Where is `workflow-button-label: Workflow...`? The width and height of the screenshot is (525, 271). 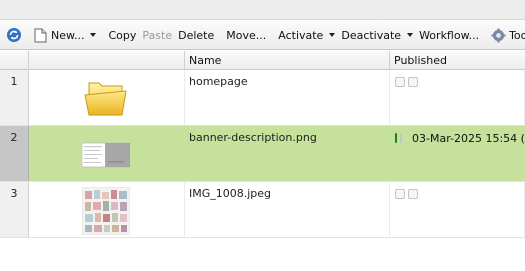 workflow-button-label: Workflow... is located at coordinates (449, 35).